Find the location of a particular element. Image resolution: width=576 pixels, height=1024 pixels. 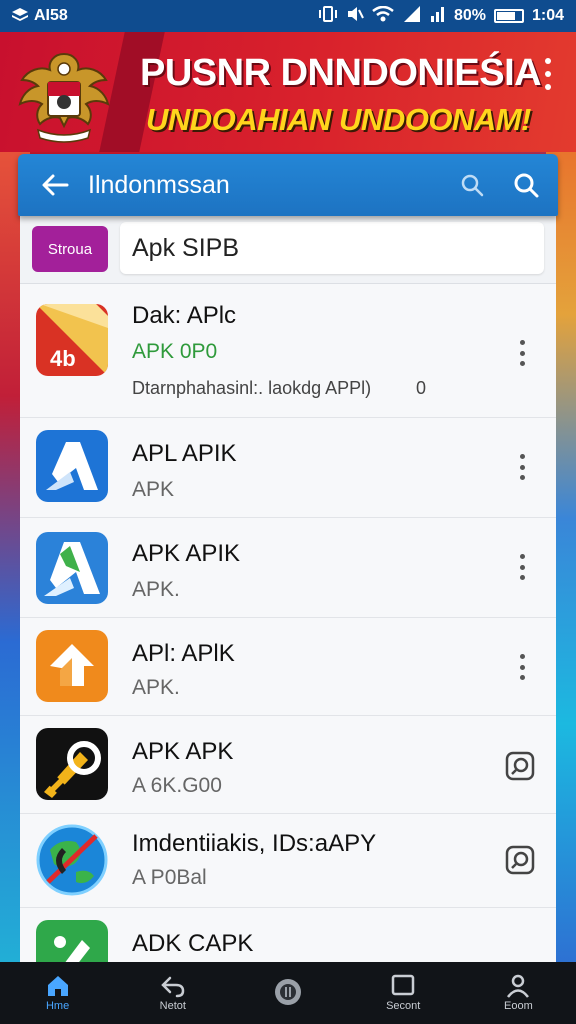

signal-bars-icon is located at coordinates (438, 16).